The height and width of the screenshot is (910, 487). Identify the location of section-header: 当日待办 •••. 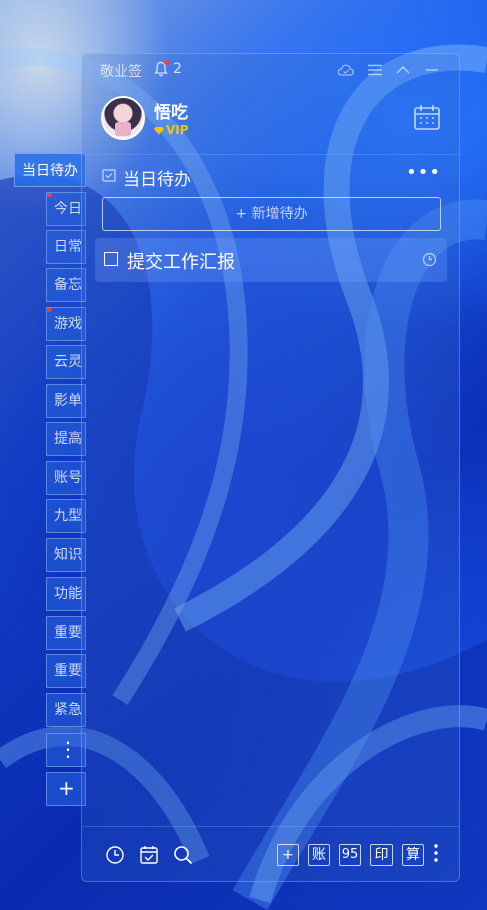
(270, 175).